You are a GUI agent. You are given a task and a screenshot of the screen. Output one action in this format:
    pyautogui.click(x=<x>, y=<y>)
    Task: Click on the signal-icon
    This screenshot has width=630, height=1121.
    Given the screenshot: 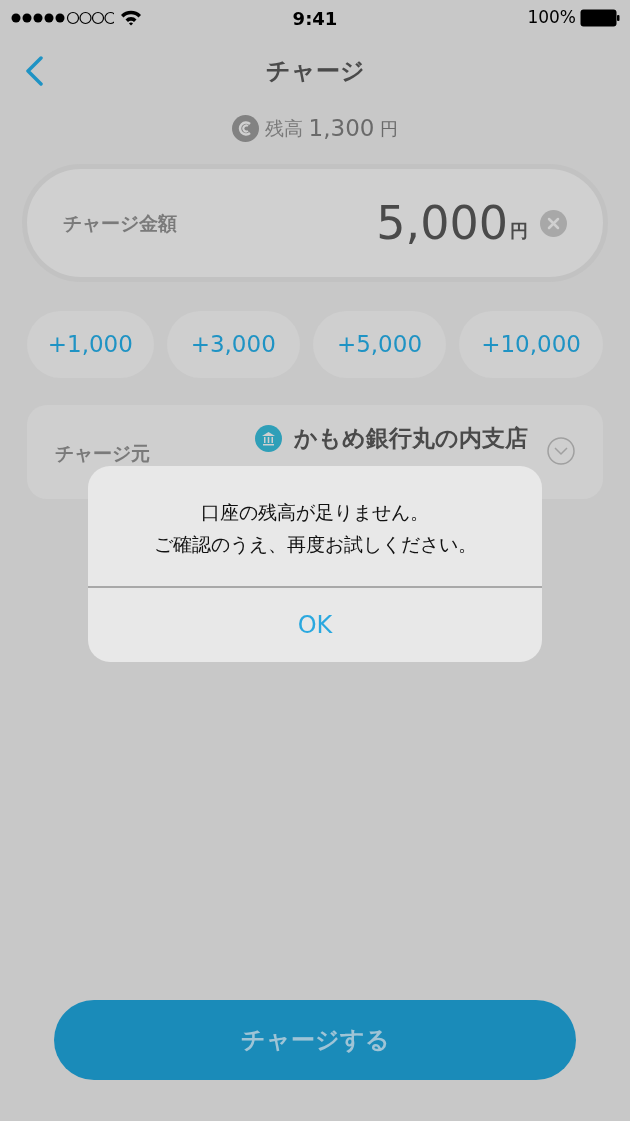 What is the action you would take?
    pyautogui.click(x=62, y=18)
    